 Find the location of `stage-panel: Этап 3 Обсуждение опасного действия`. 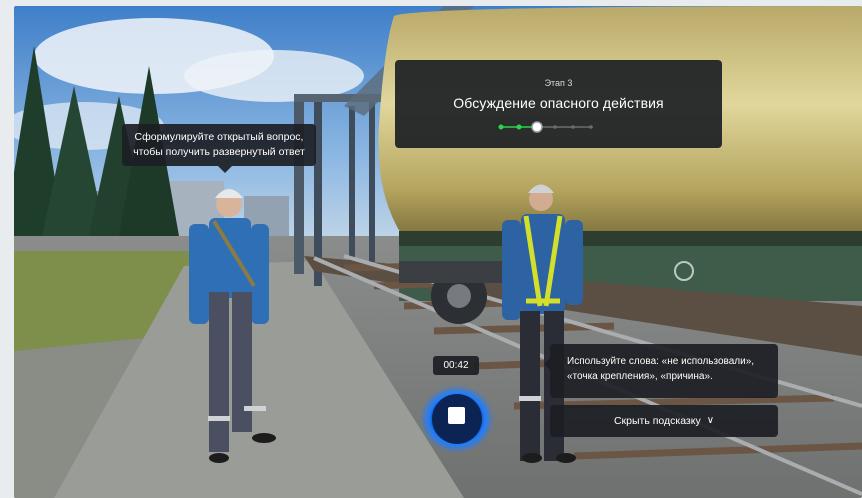

stage-panel: Этап 3 Обсуждение опасного действия is located at coordinates (558, 104).